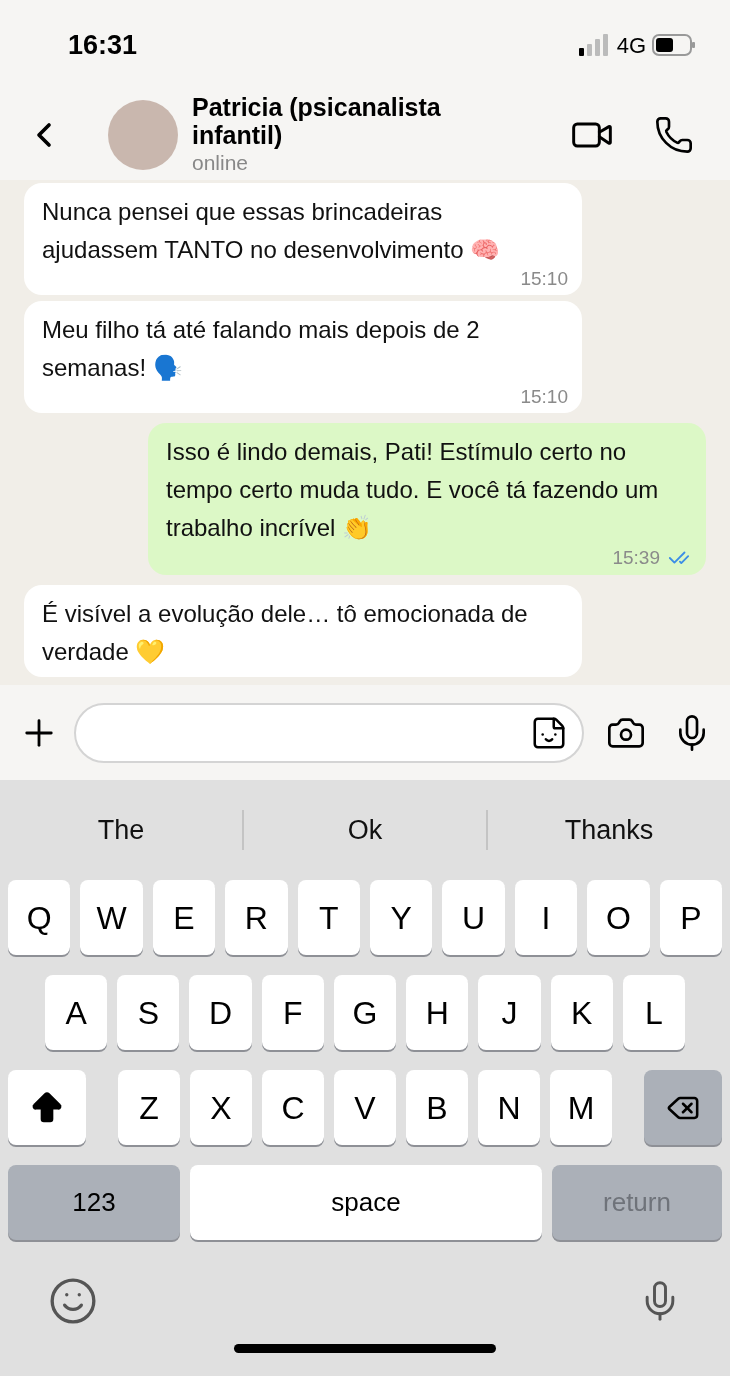 Image resolution: width=730 pixels, height=1376 pixels. Describe the element at coordinates (365, 1107) in the screenshot. I see `keyboard-key: V` at that location.